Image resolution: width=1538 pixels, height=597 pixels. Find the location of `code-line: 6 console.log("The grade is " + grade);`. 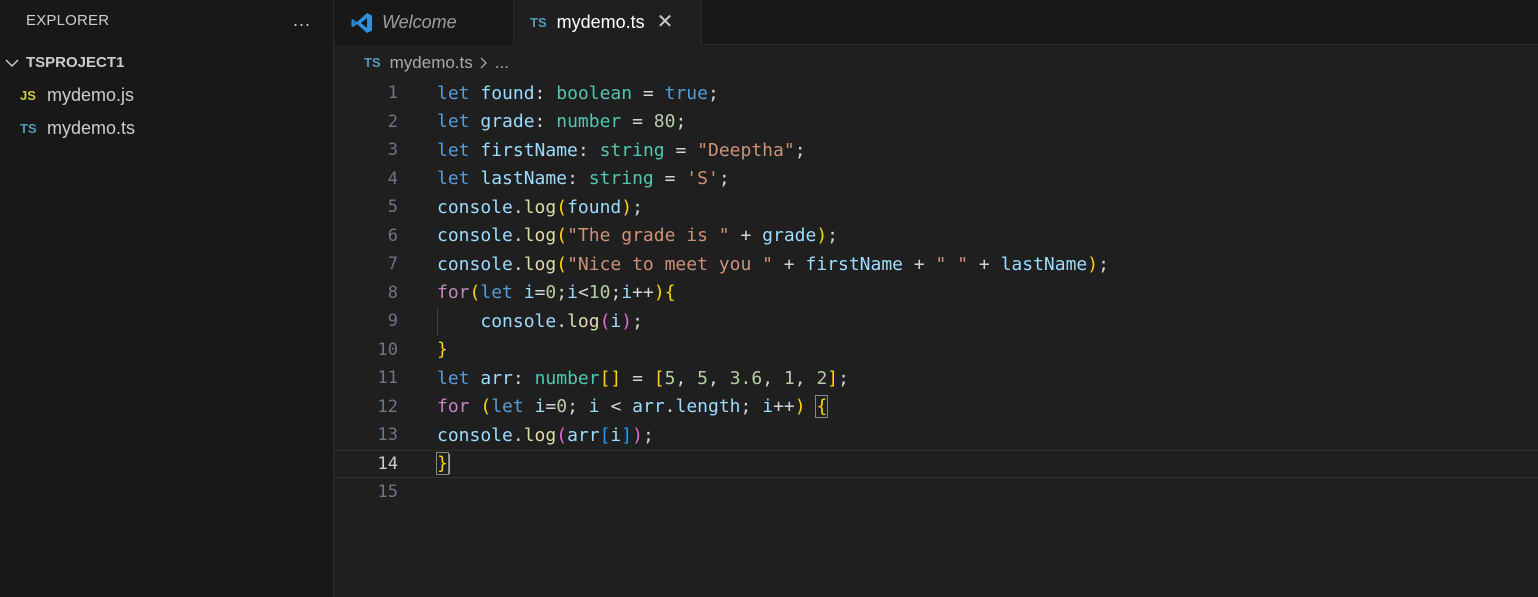

code-line: 6 console.log("The grade is " + grade); is located at coordinates (936, 236).